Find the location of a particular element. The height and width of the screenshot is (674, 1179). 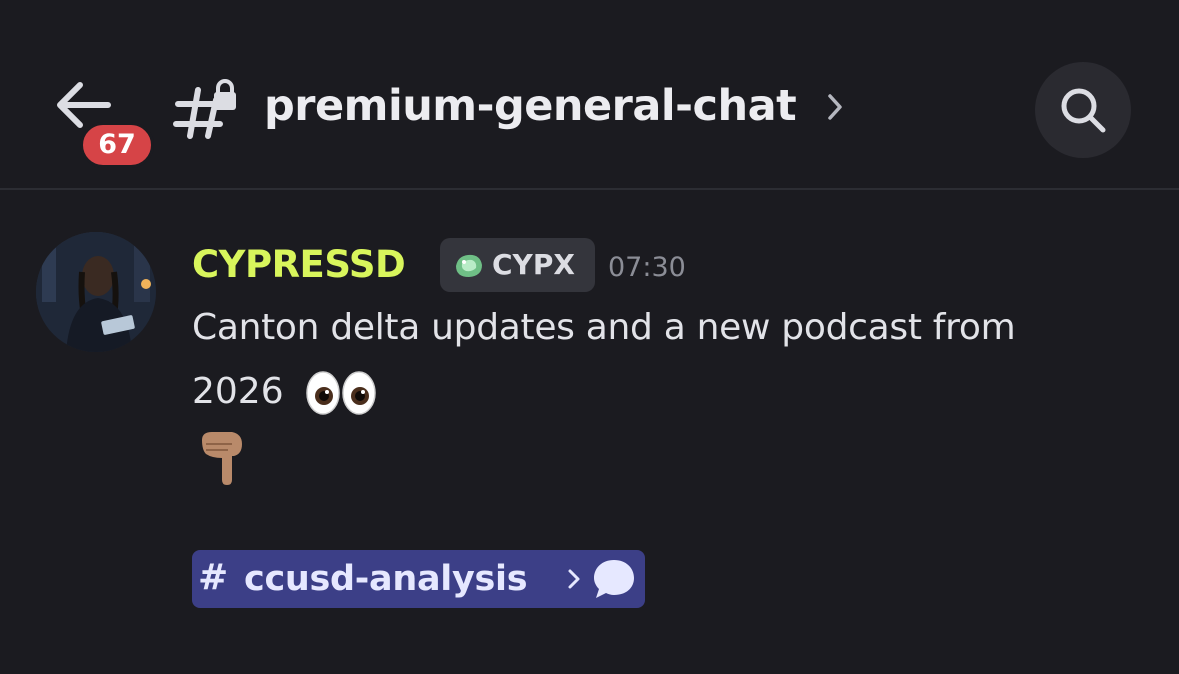

channel-title: premium-general-chat is located at coordinates (530, 106).